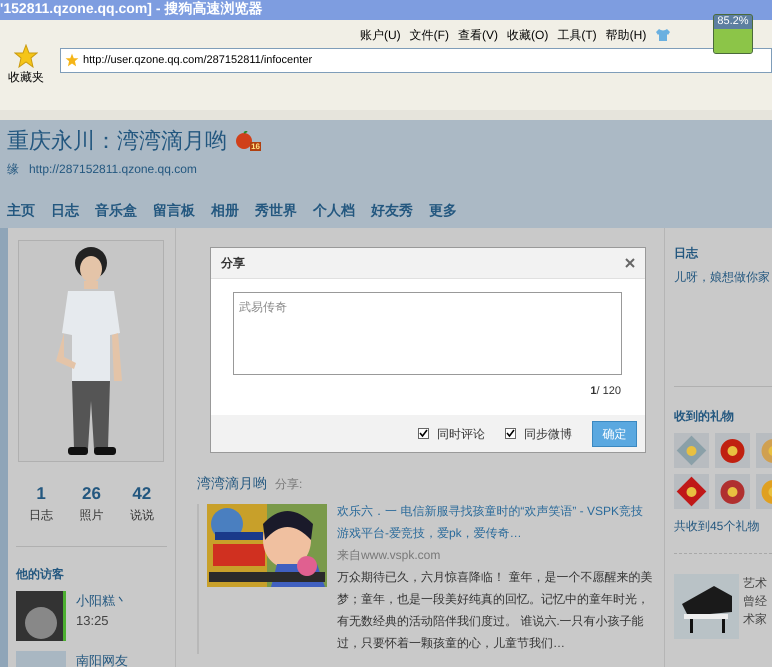 The height and width of the screenshot is (667, 772). Describe the element at coordinates (663, 35) in the screenshot. I see `shirt-icon` at that location.